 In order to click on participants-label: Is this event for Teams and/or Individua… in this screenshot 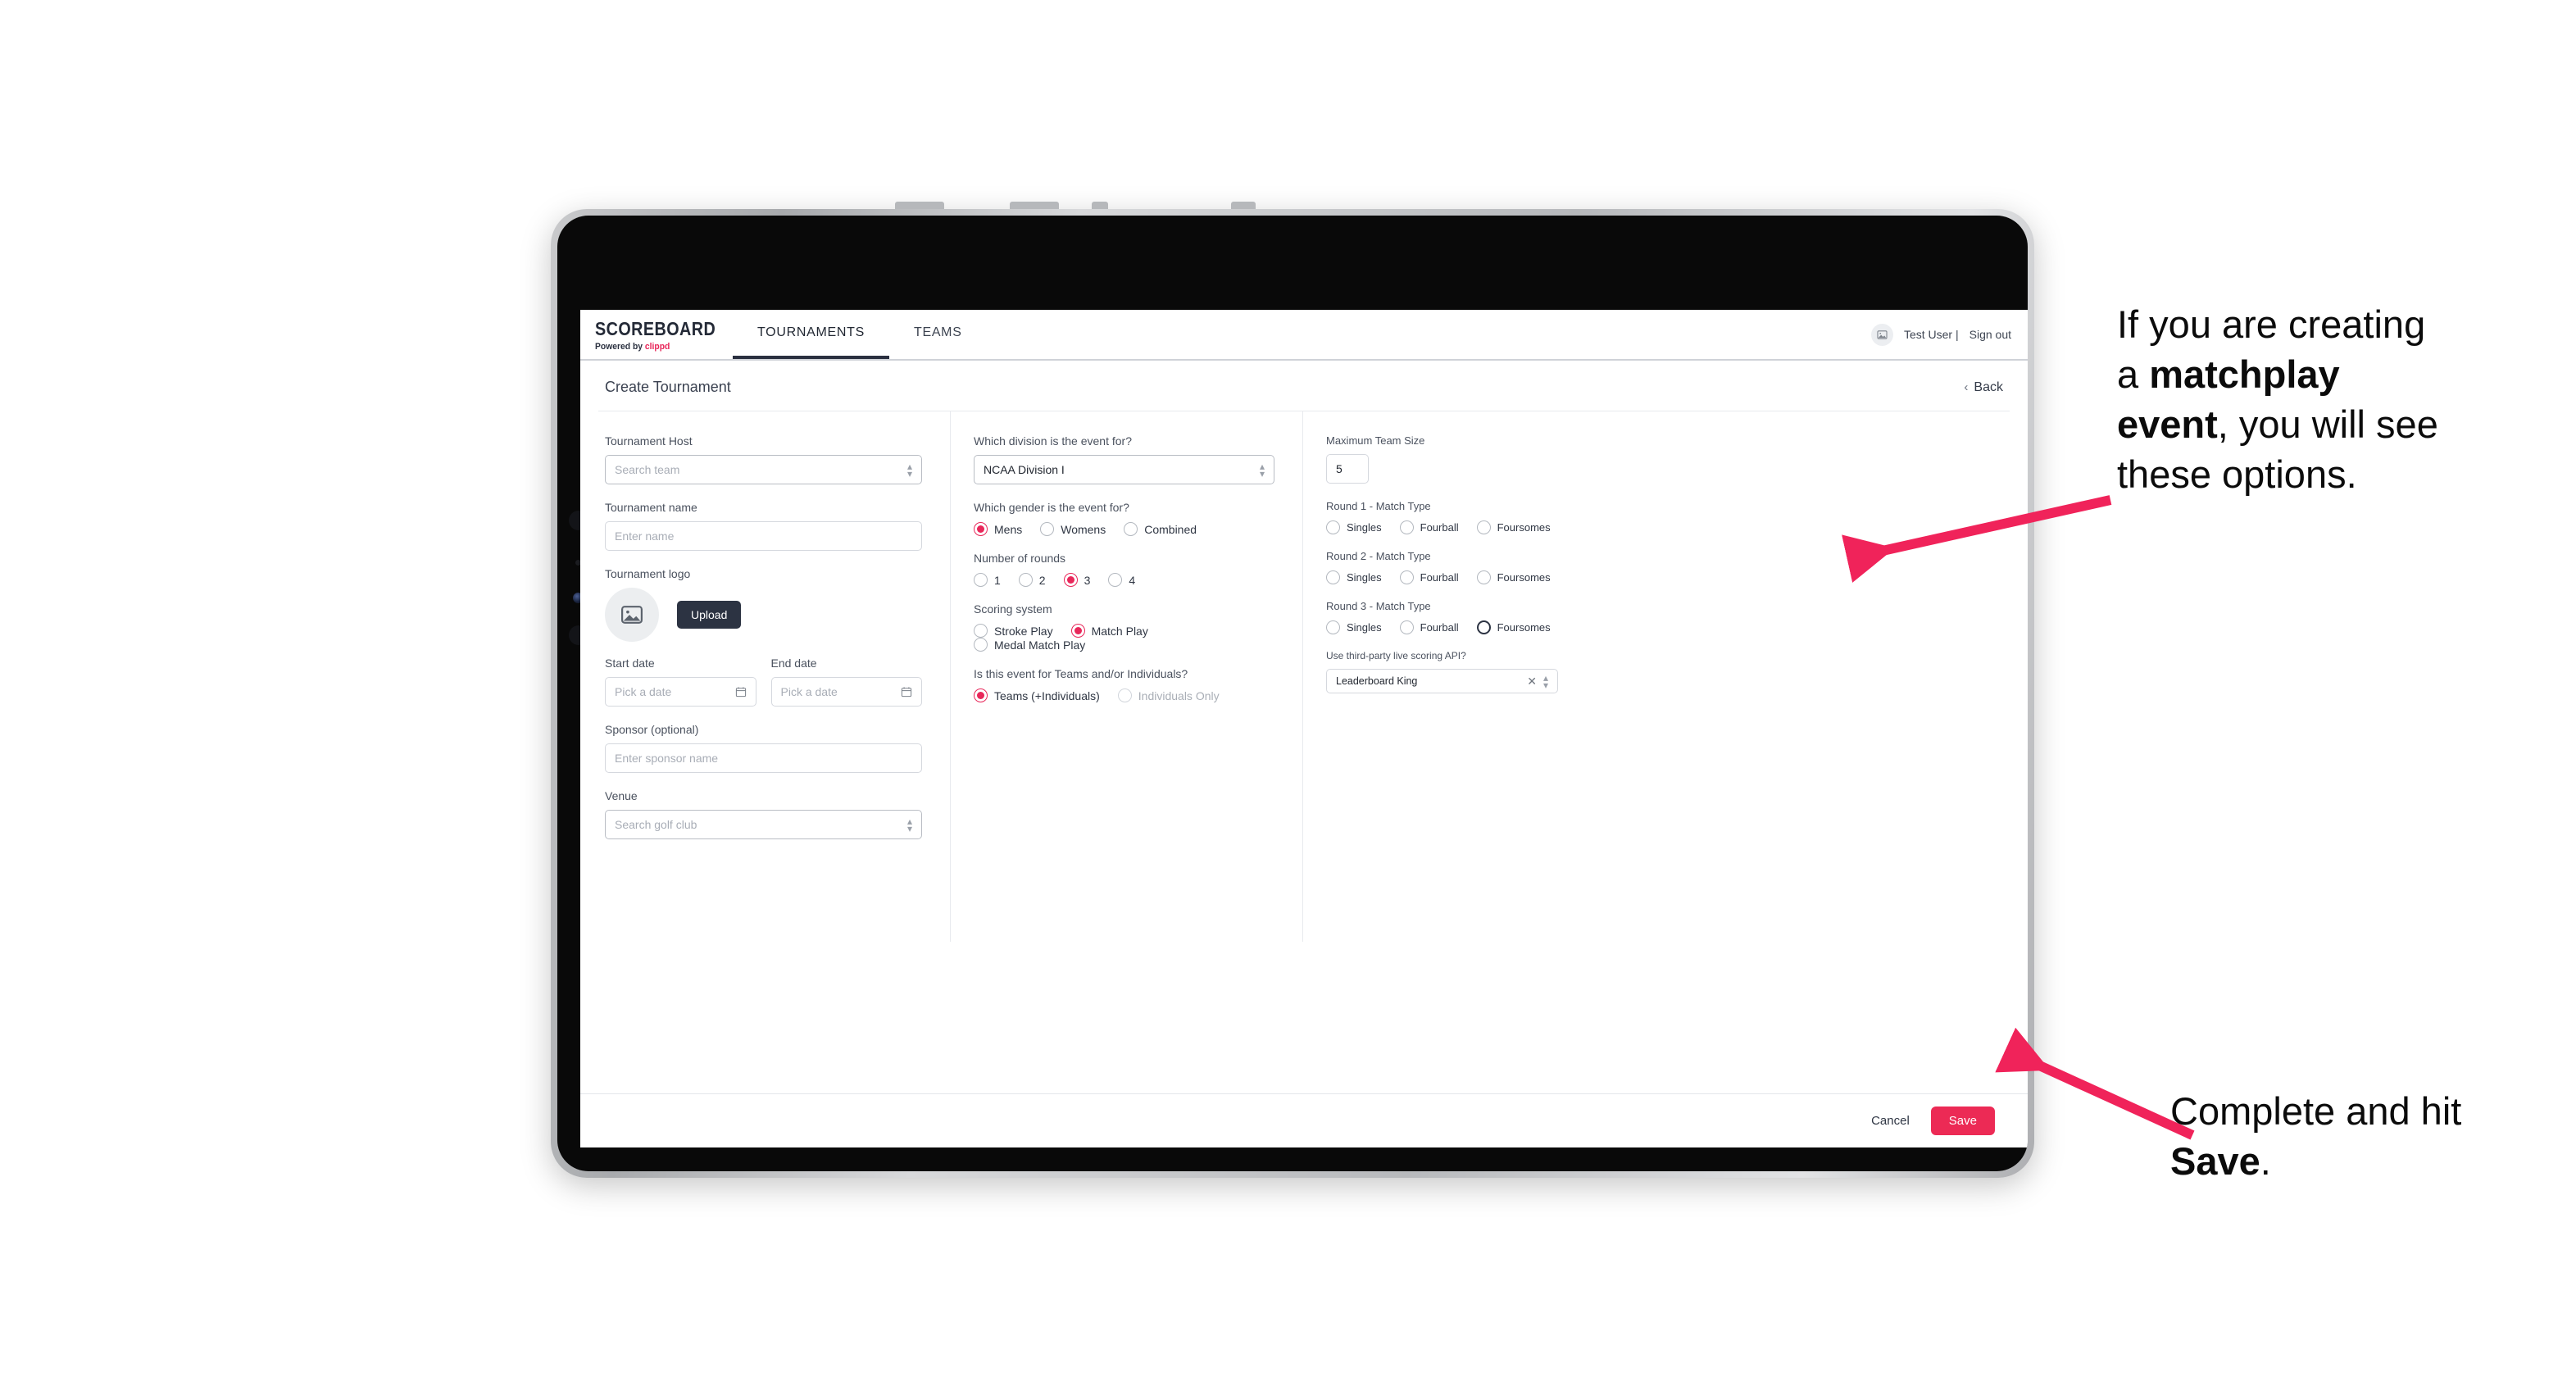, I will do `click(1081, 673)`.